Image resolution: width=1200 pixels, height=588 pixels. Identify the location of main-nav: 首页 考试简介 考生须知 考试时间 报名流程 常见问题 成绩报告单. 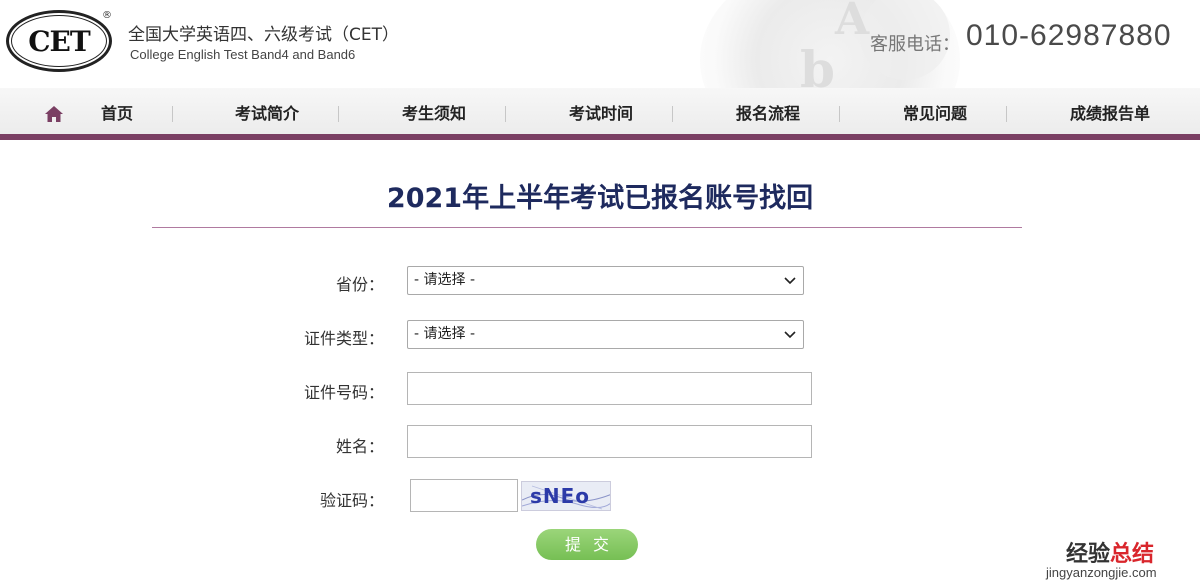
(600, 114).